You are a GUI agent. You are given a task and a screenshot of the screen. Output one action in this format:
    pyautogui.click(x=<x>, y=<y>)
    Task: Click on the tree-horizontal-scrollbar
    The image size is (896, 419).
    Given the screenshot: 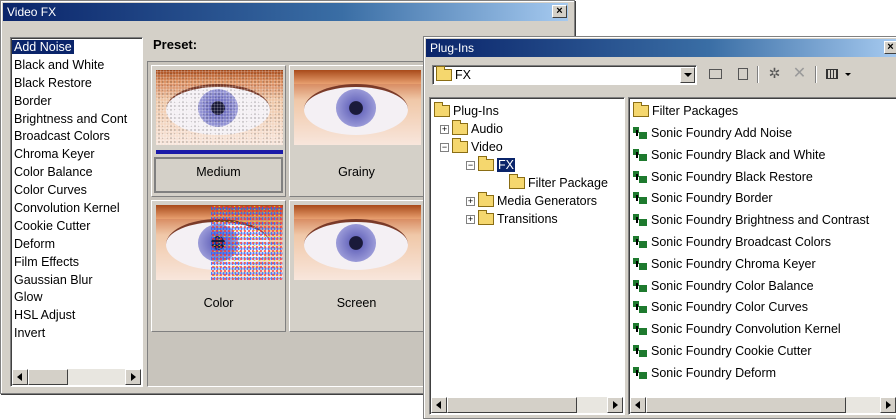 What is the action you would take?
    pyautogui.click(x=527, y=405)
    